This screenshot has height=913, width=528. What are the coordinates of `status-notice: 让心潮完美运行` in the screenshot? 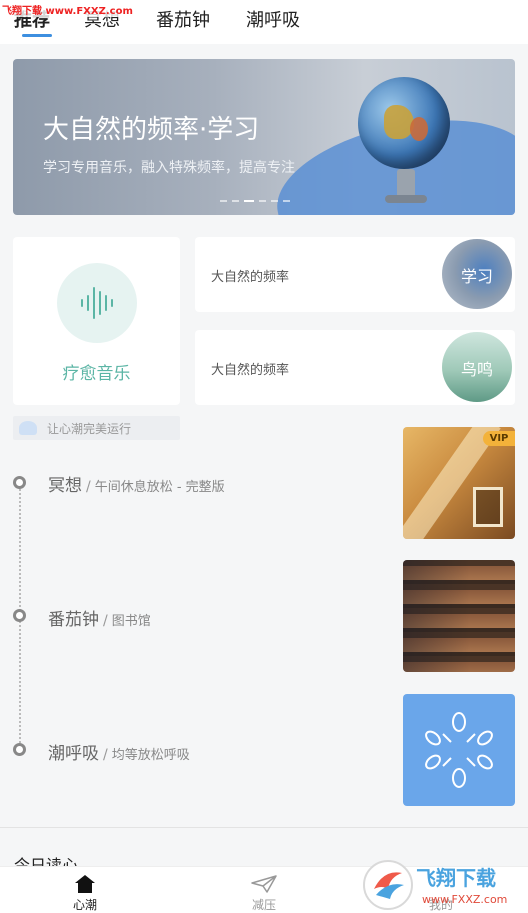 It's located at (96, 428).